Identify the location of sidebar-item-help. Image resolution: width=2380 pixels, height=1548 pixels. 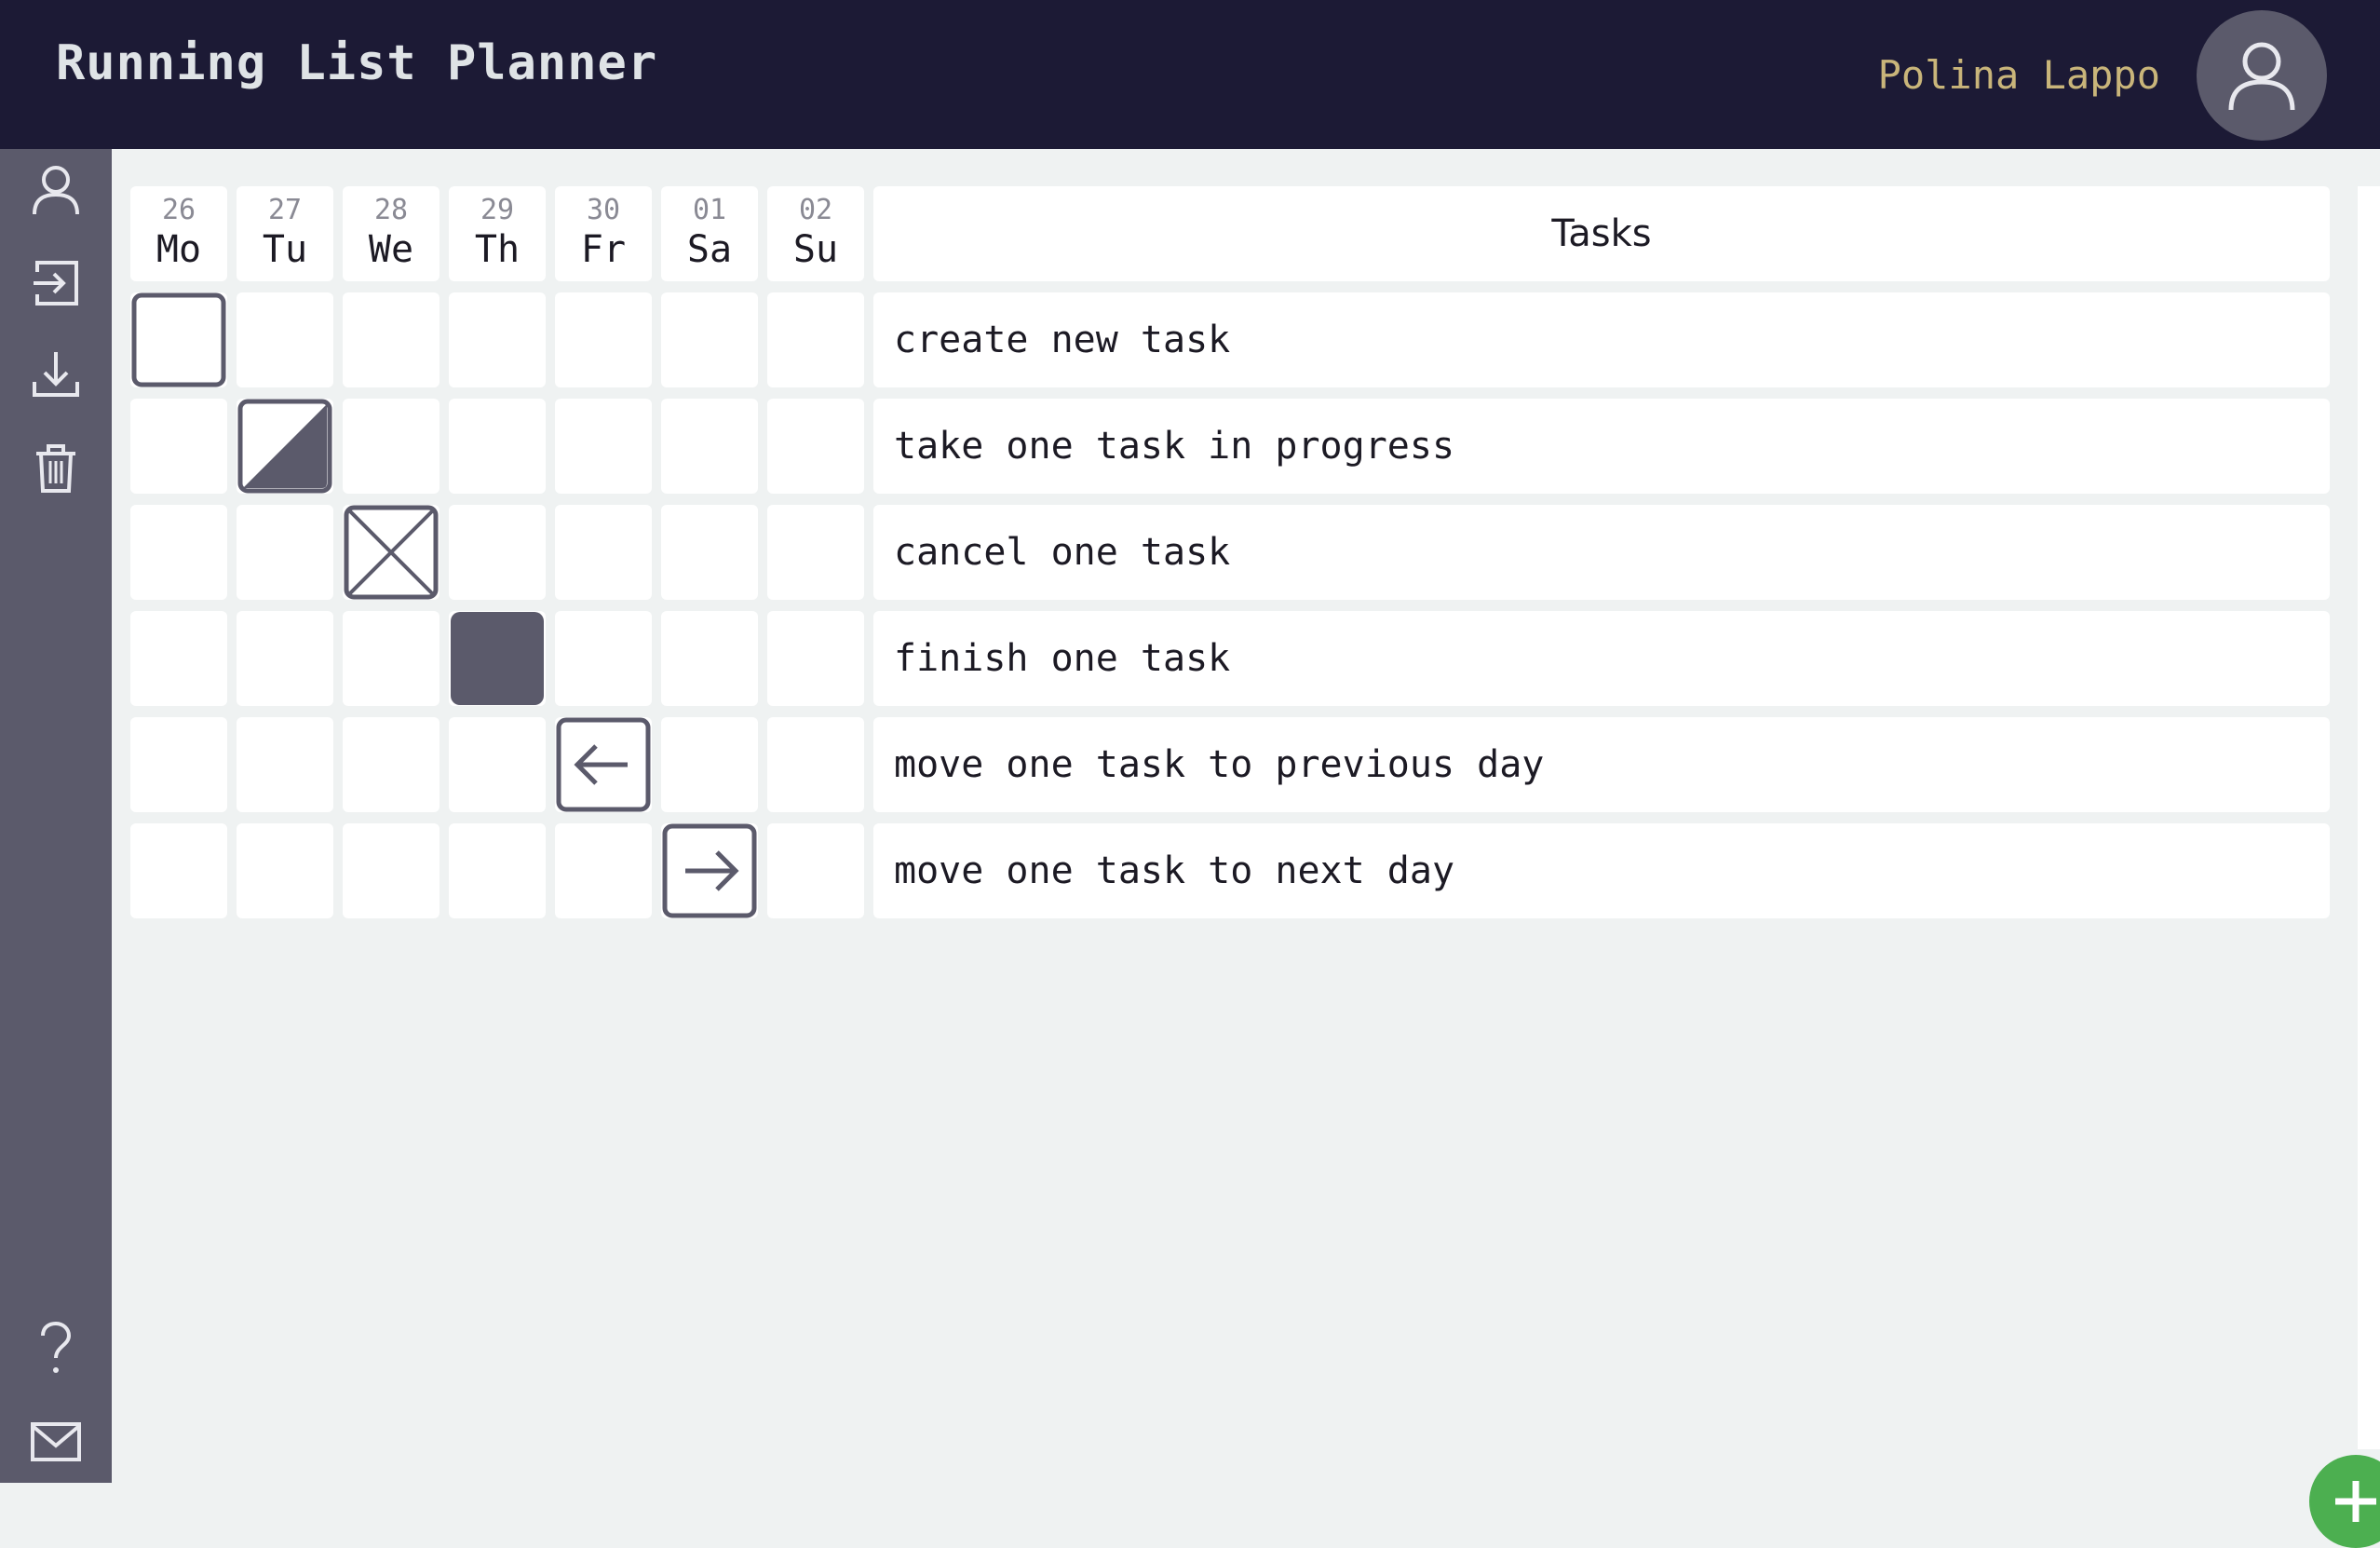
(56, 1349).